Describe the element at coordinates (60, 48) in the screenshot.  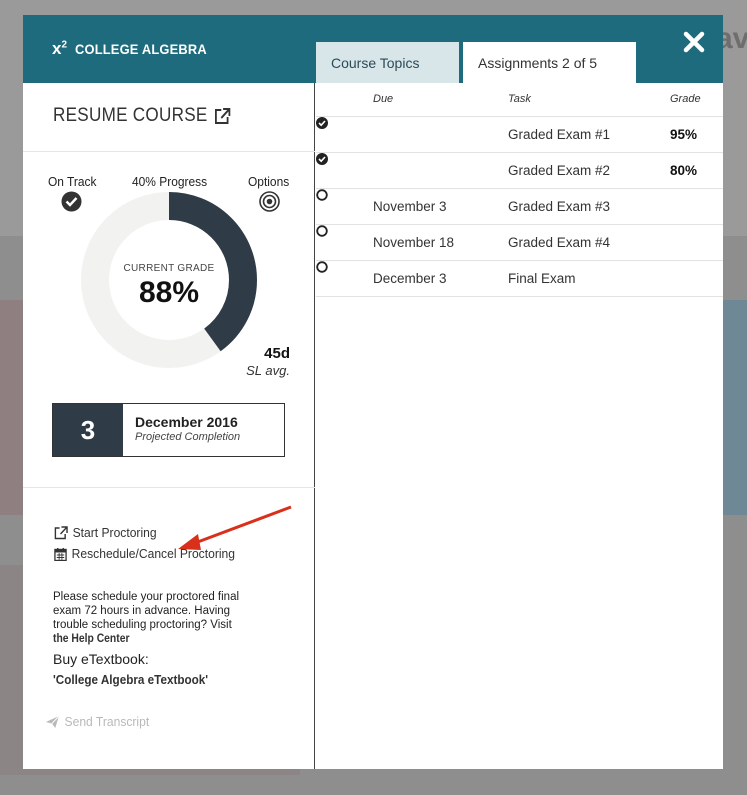
I see `course-logo: x2` at that location.